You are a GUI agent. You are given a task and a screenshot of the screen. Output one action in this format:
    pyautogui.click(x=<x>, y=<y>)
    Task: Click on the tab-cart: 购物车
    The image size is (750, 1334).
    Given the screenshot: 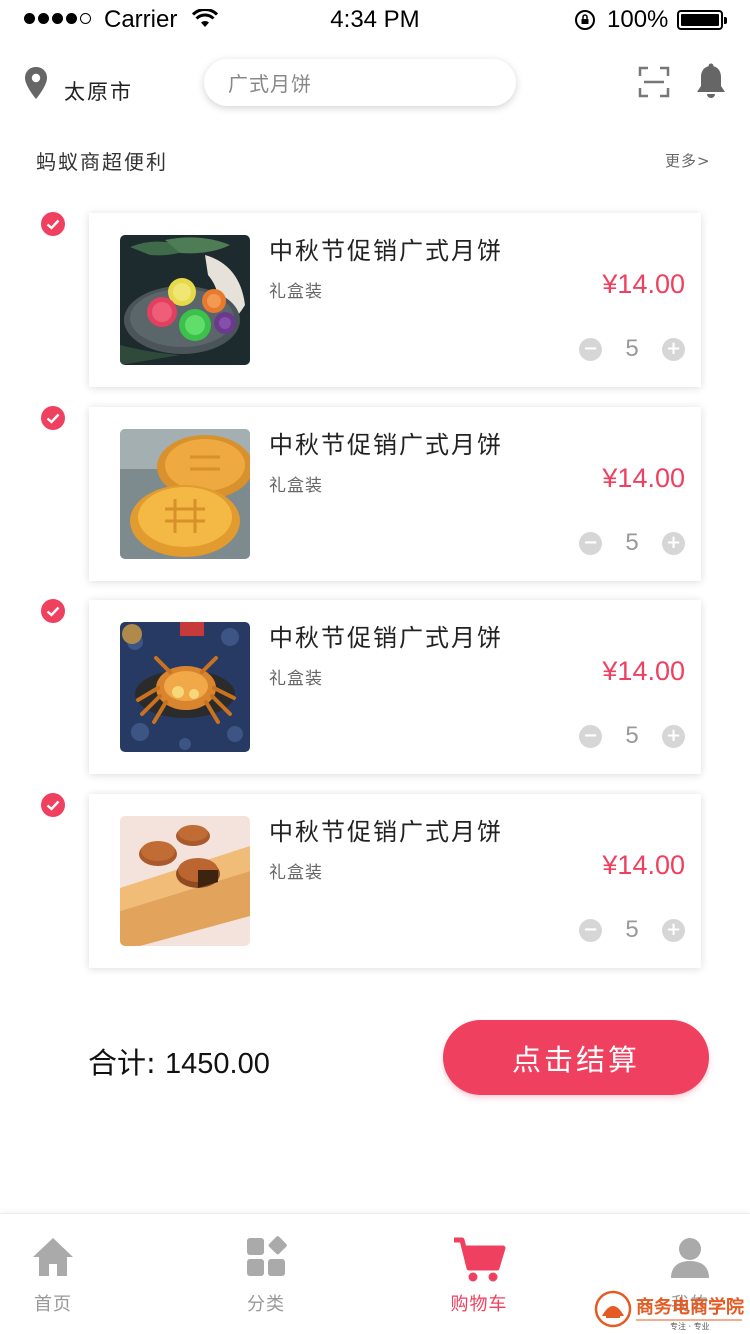 What is the action you would take?
    pyautogui.click(x=479, y=1274)
    